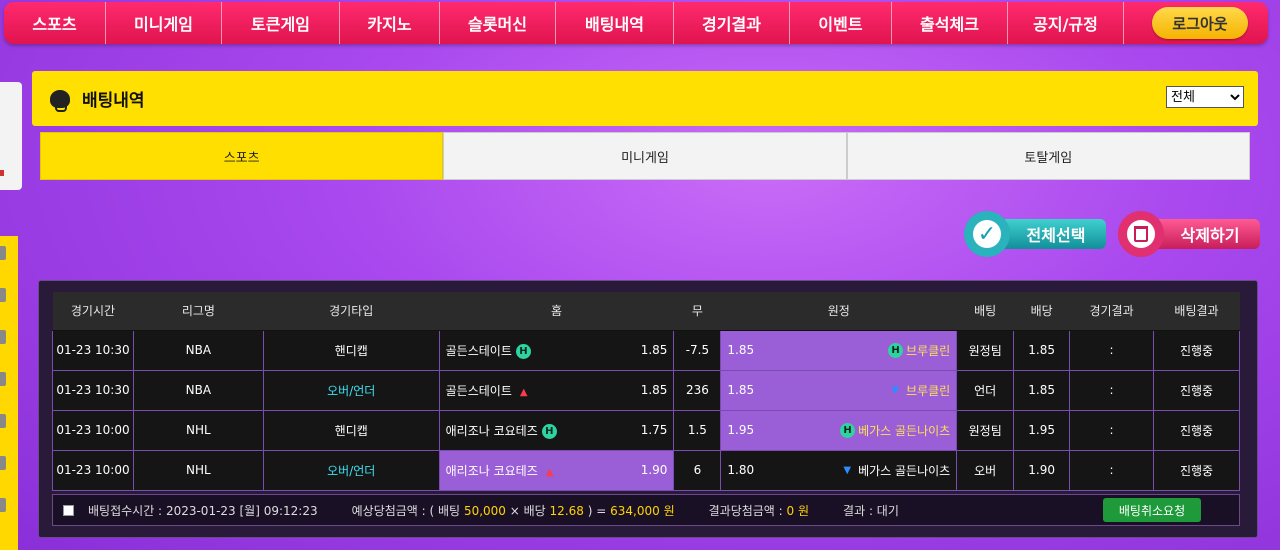  Describe the element at coordinates (351, 350) in the screenshot. I see `game-type: 핸디캡` at that location.